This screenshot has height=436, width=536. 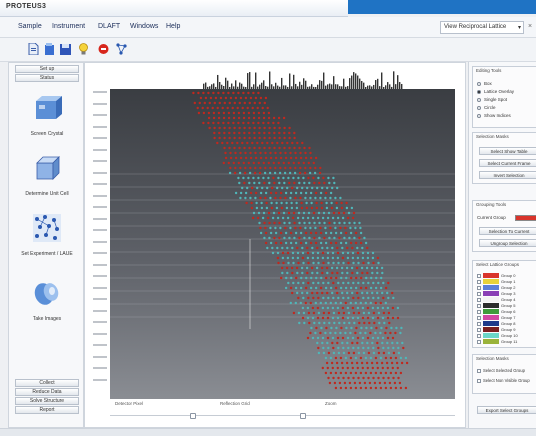 What do you see at coordinates (494, 115) in the screenshot?
I see `radio-show-indices: Show Indices` at bounding box center [494, 115].